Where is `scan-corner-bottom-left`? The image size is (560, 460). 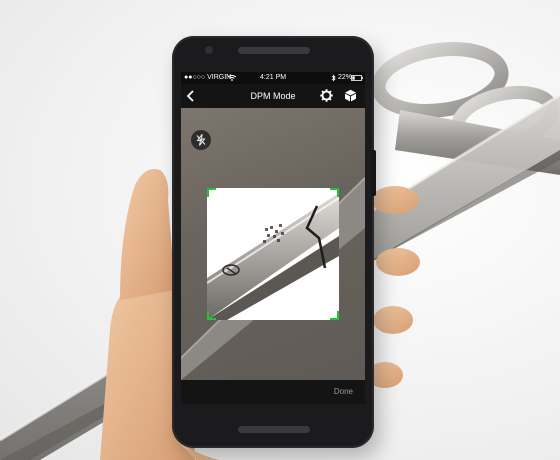
scan-corner-bottom-left is located at coordinates (211, 315).